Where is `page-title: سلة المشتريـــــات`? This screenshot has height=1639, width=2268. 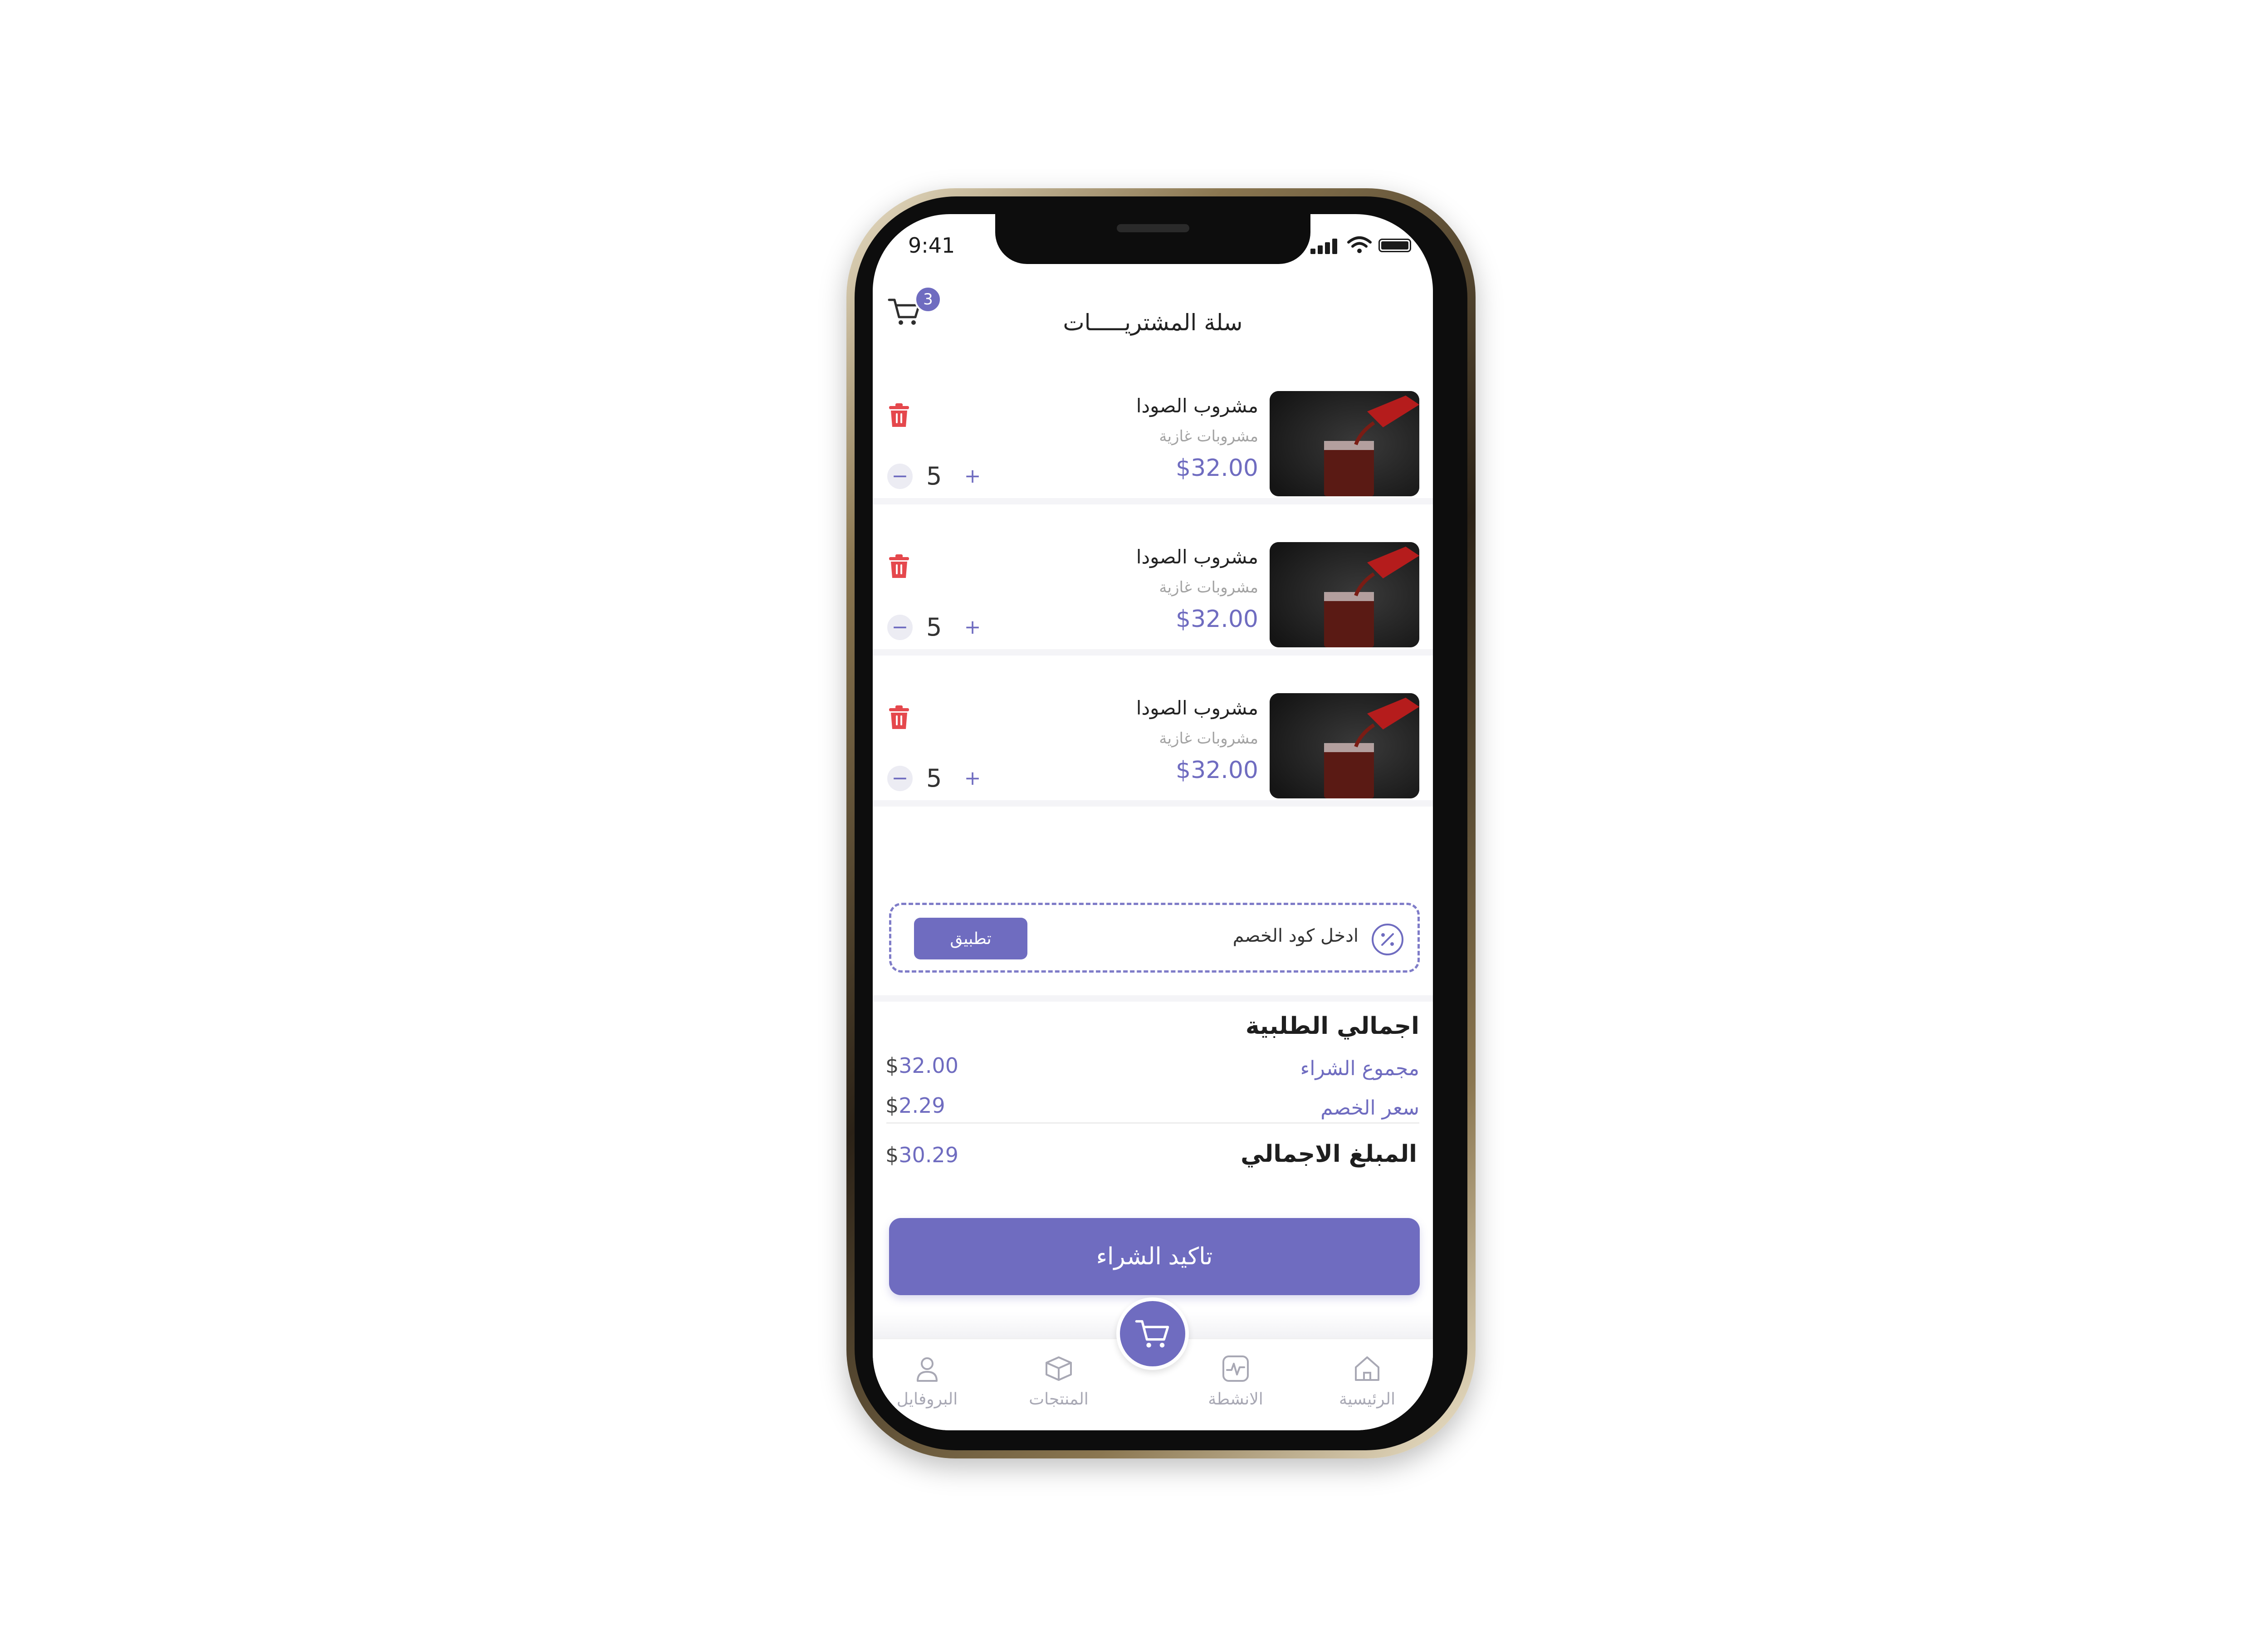
page-title: سلة المشتريـــــات is located at coordinates (1153, 322).